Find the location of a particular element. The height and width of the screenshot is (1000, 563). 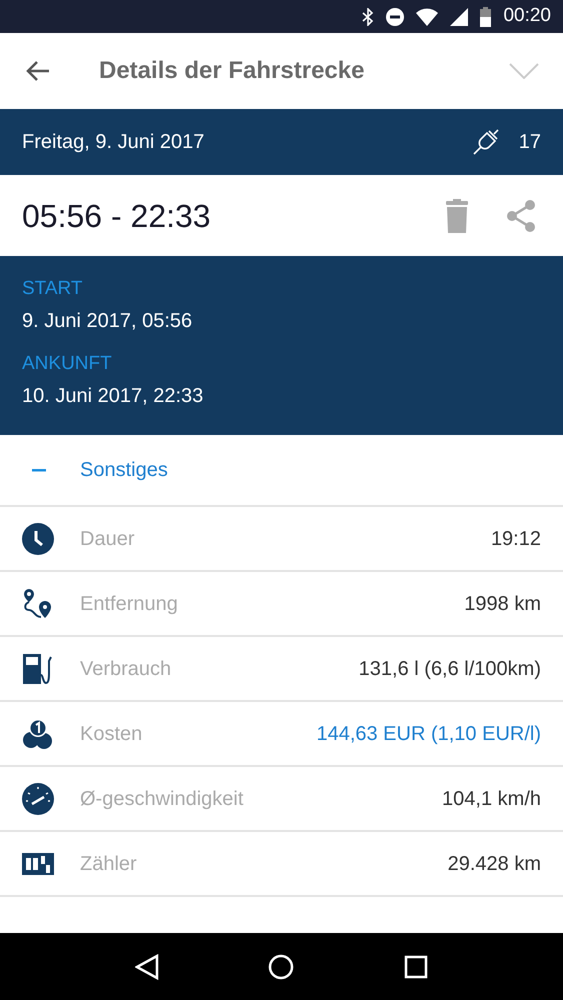

status-time: 00:20 is located at coordinates (527, 16).